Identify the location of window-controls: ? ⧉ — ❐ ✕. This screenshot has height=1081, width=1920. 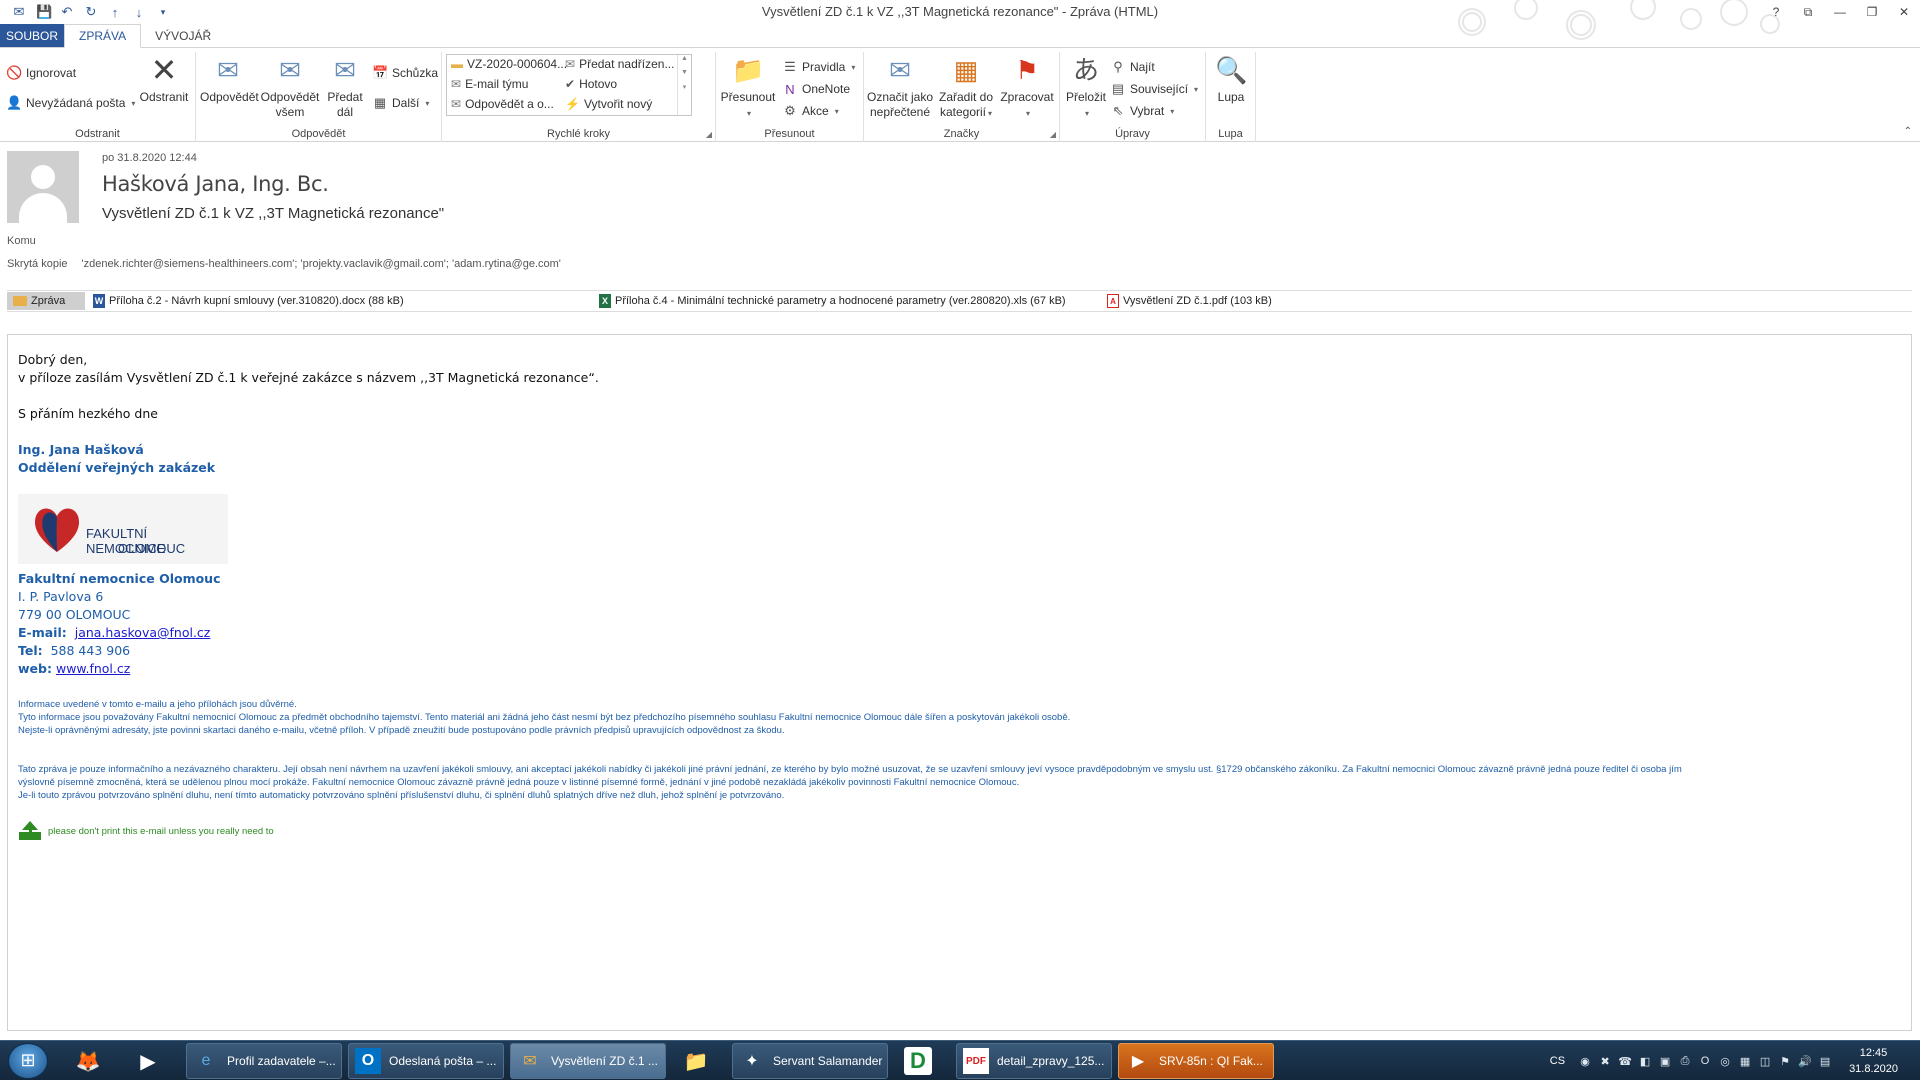
(1840, 12).